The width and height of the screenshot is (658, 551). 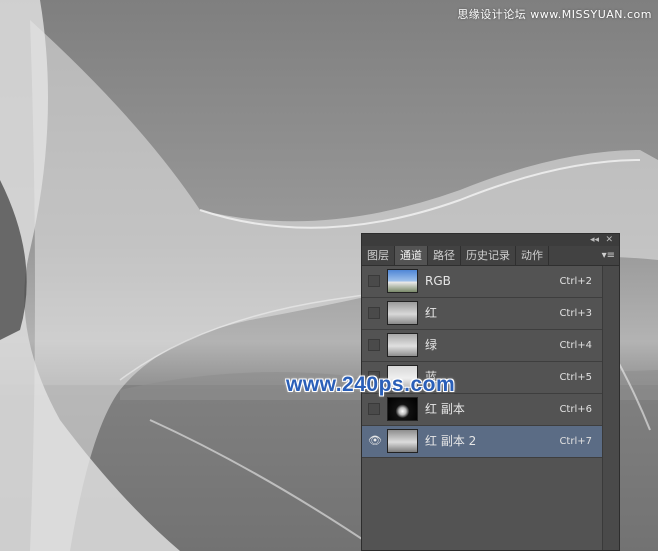 What do you see at coordinates (575, 345) in the screenshot?
I see `channel-shortcut: Ctrl+4` at bounding box center [575, 345].